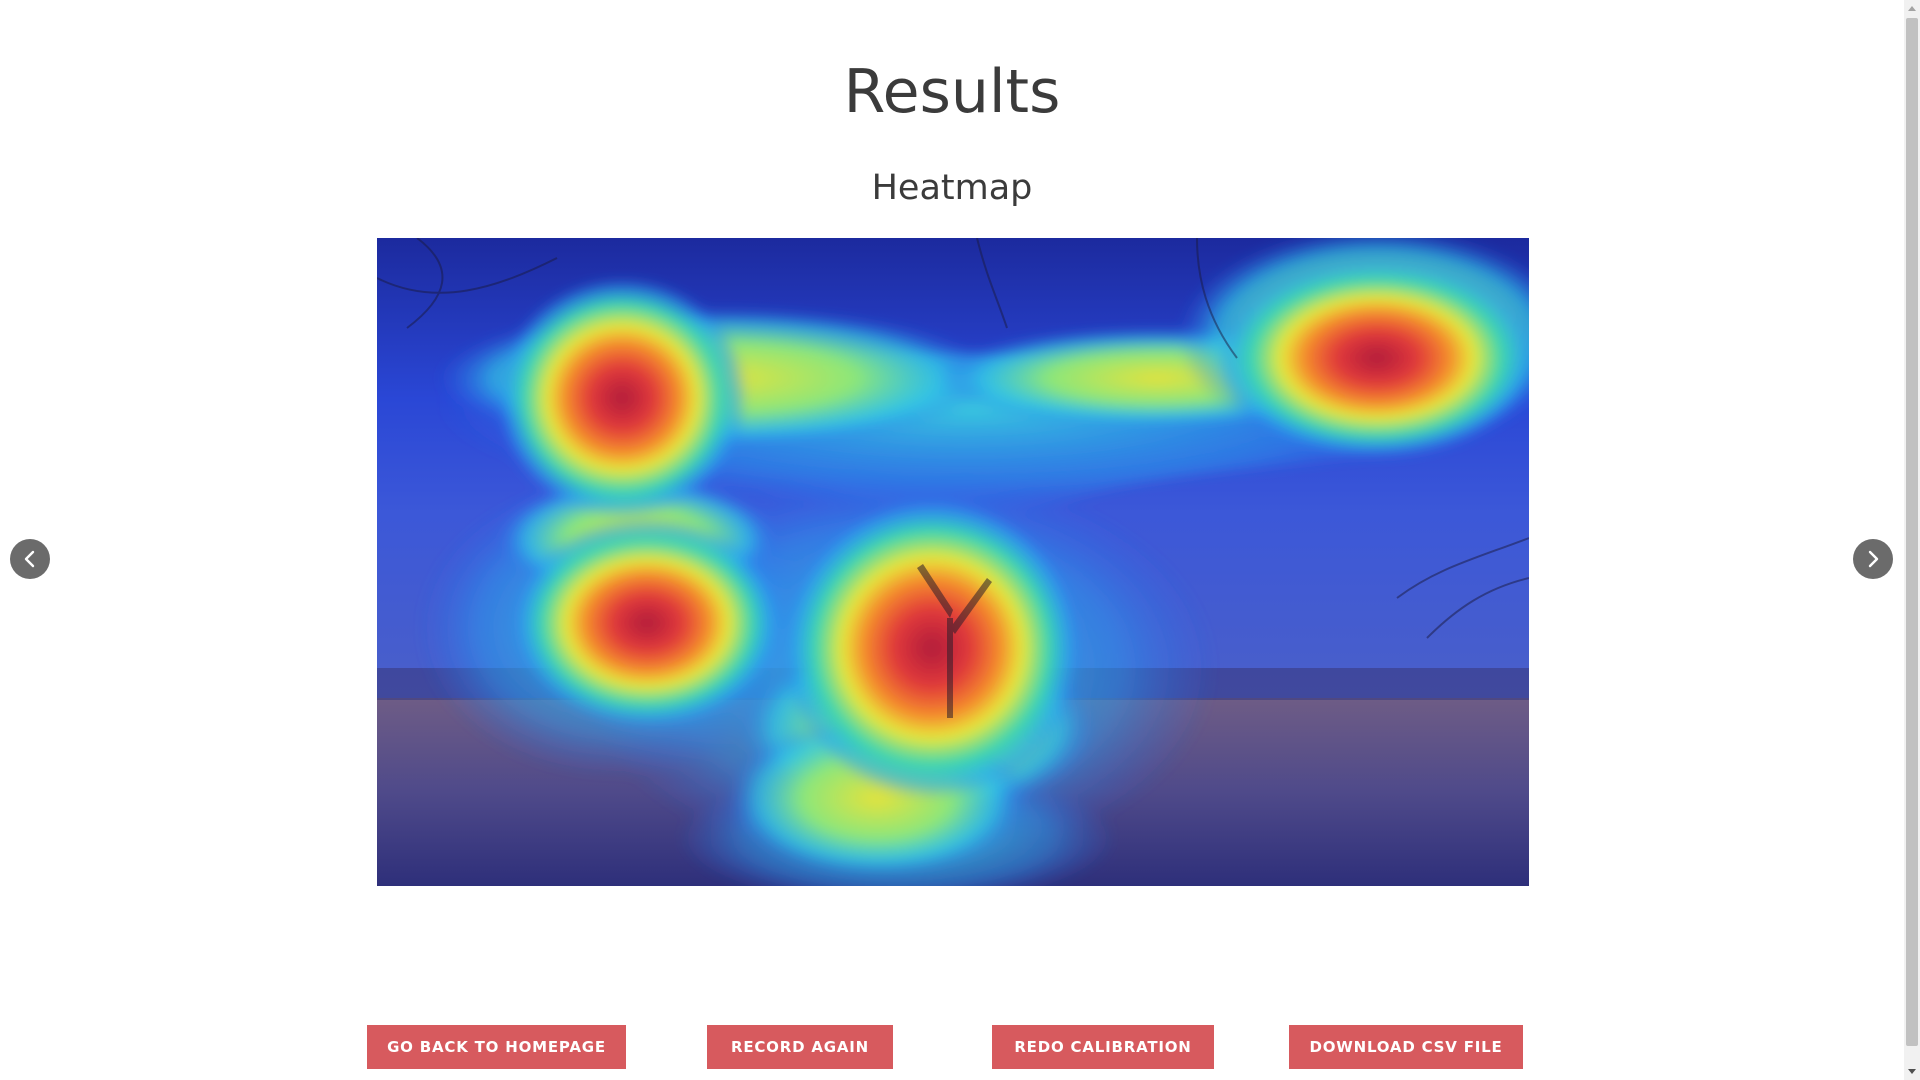  Describe the element at coordinates (496, 1047) in the screenshot. I see `go-back-homepage-button: GO BACK TO HOMEPAGE` at that location.